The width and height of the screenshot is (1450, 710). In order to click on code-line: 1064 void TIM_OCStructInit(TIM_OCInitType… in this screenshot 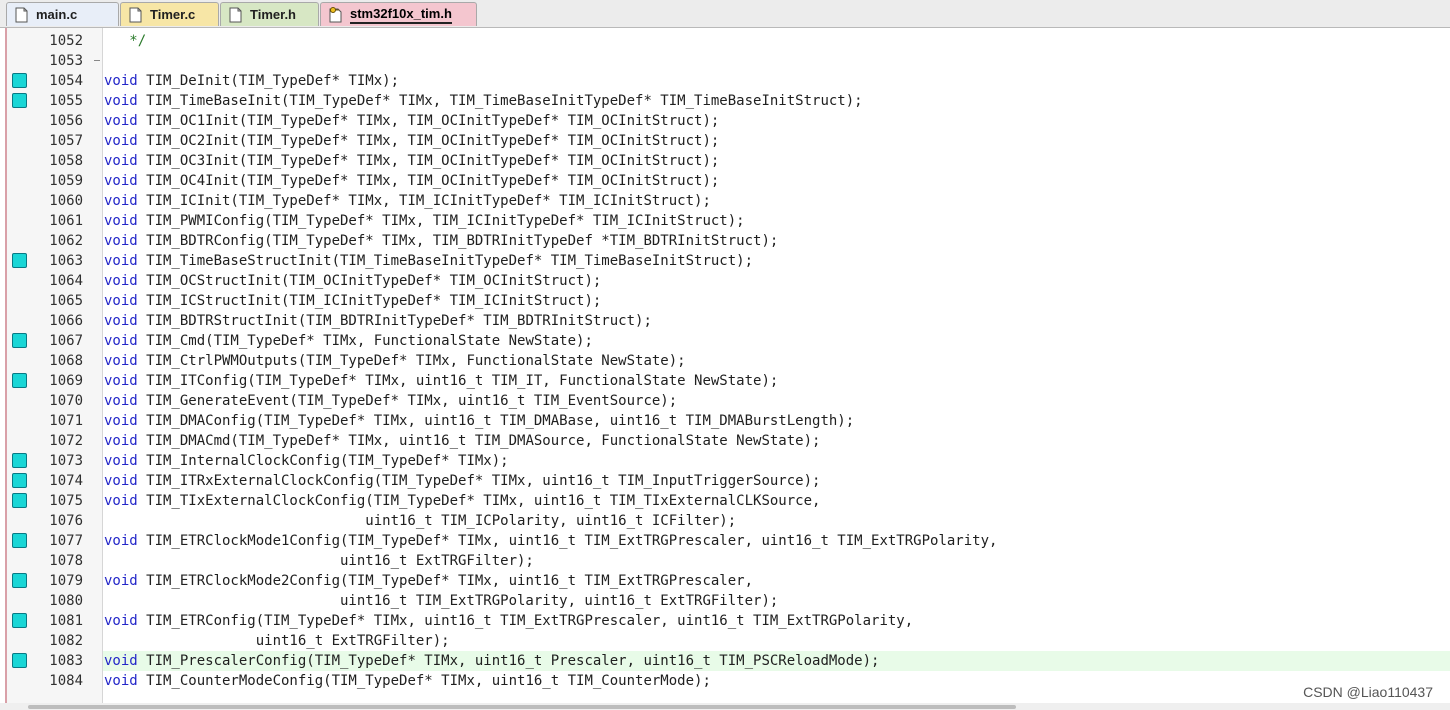, I will do `click(728, 281)`.